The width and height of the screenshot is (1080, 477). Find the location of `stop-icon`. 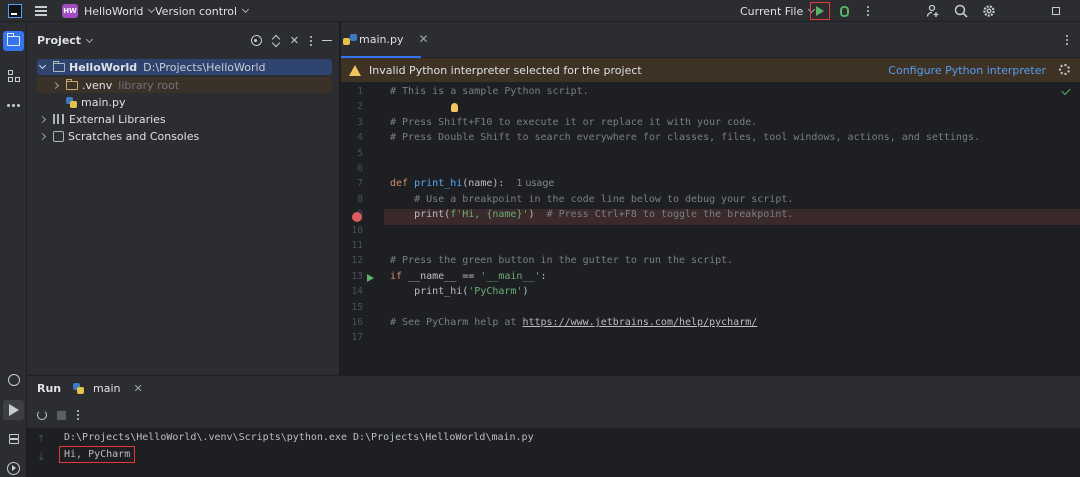

stop-icon is located at coordinates (61, 415).